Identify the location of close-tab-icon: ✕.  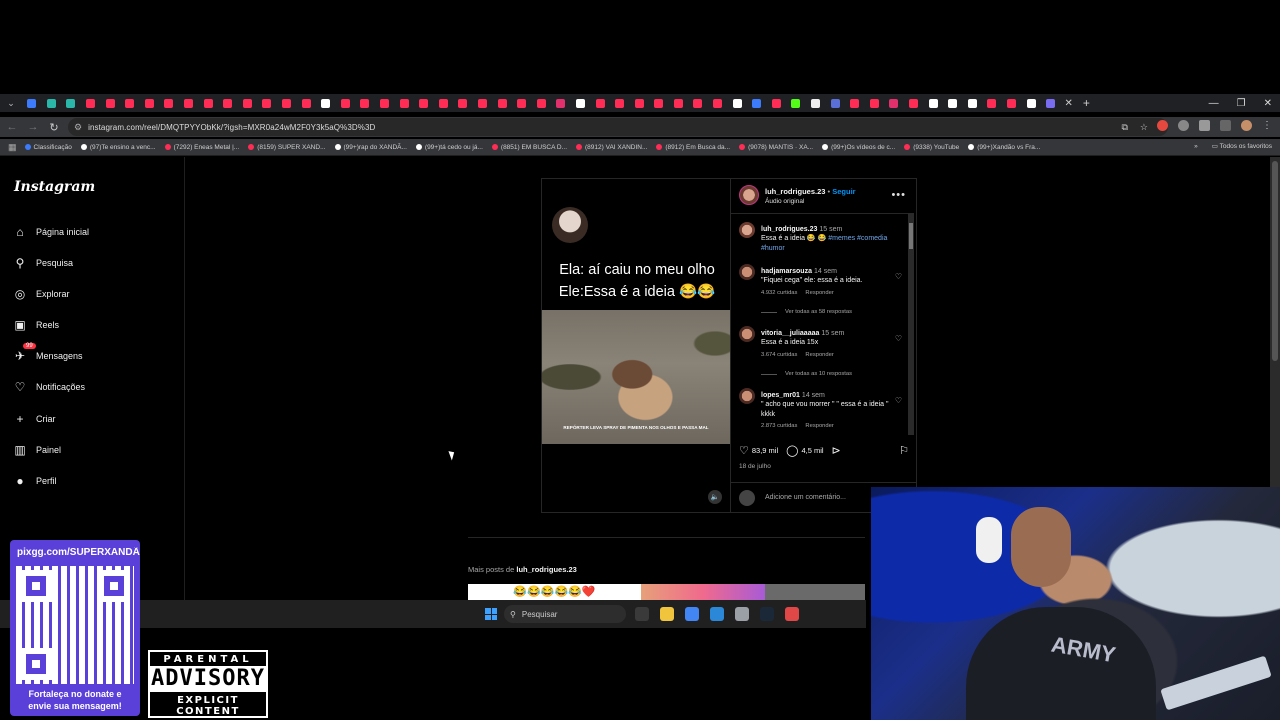
(1068, 103).